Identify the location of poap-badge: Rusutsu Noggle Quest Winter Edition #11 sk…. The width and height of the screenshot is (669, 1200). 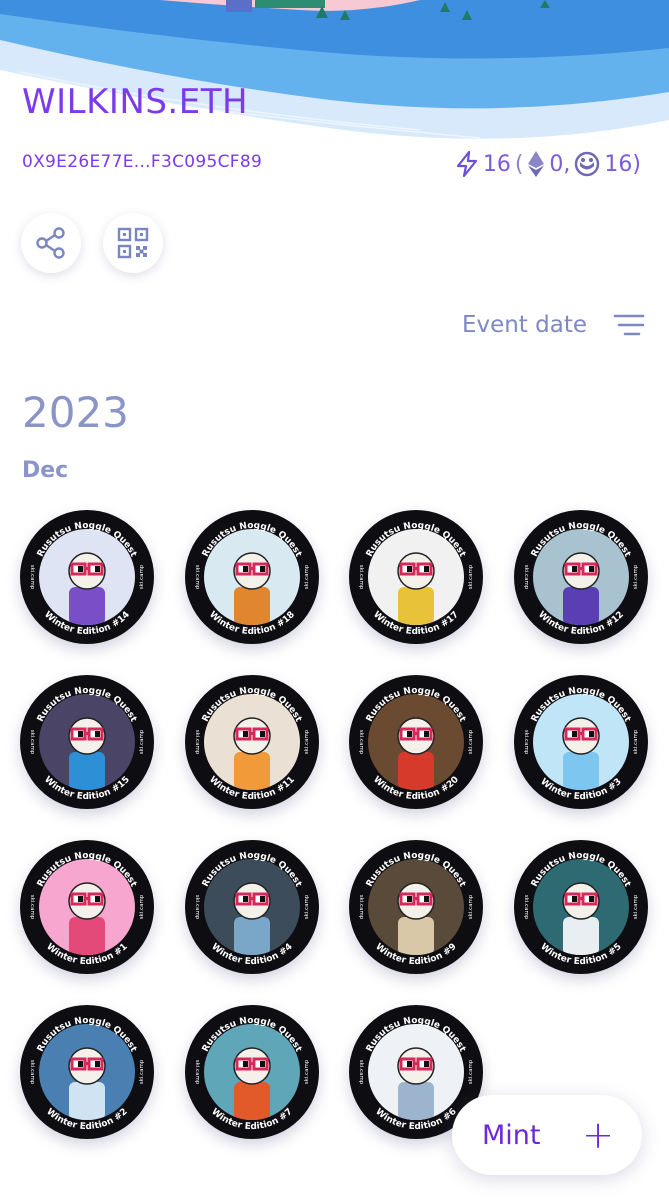
(251, 742).